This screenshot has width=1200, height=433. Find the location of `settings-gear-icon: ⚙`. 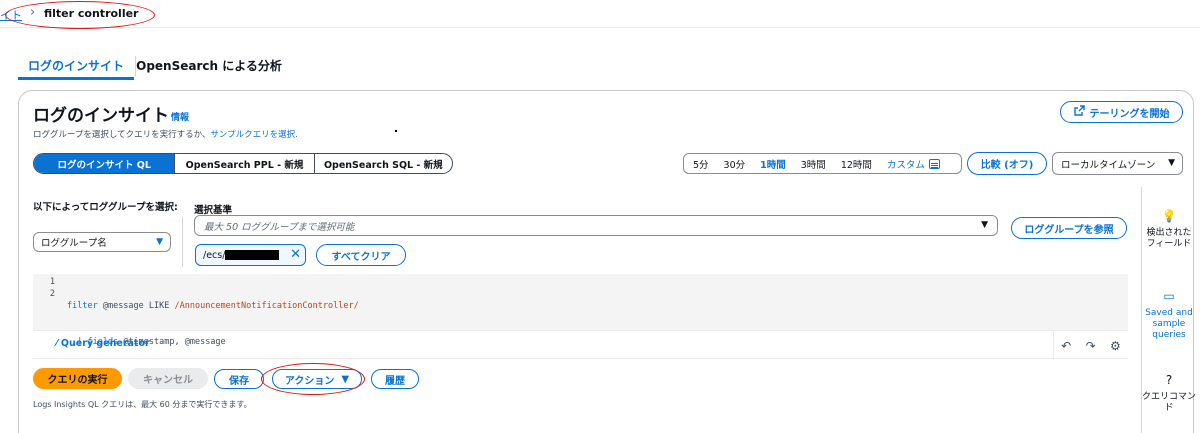

settings-gear-icon: ⚙ is located at coordinates (1115, 346).